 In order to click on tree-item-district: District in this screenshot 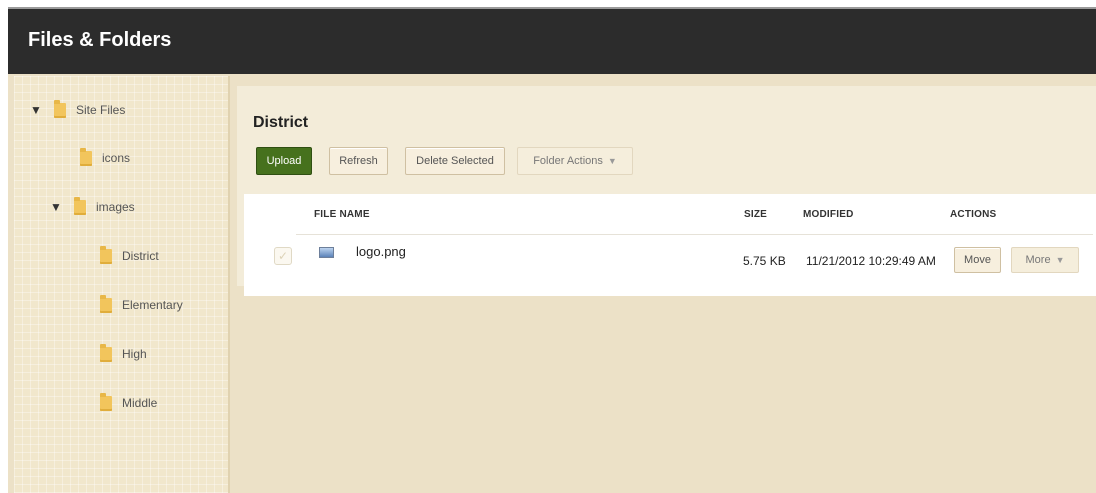, I will do `click(129, 256)`.